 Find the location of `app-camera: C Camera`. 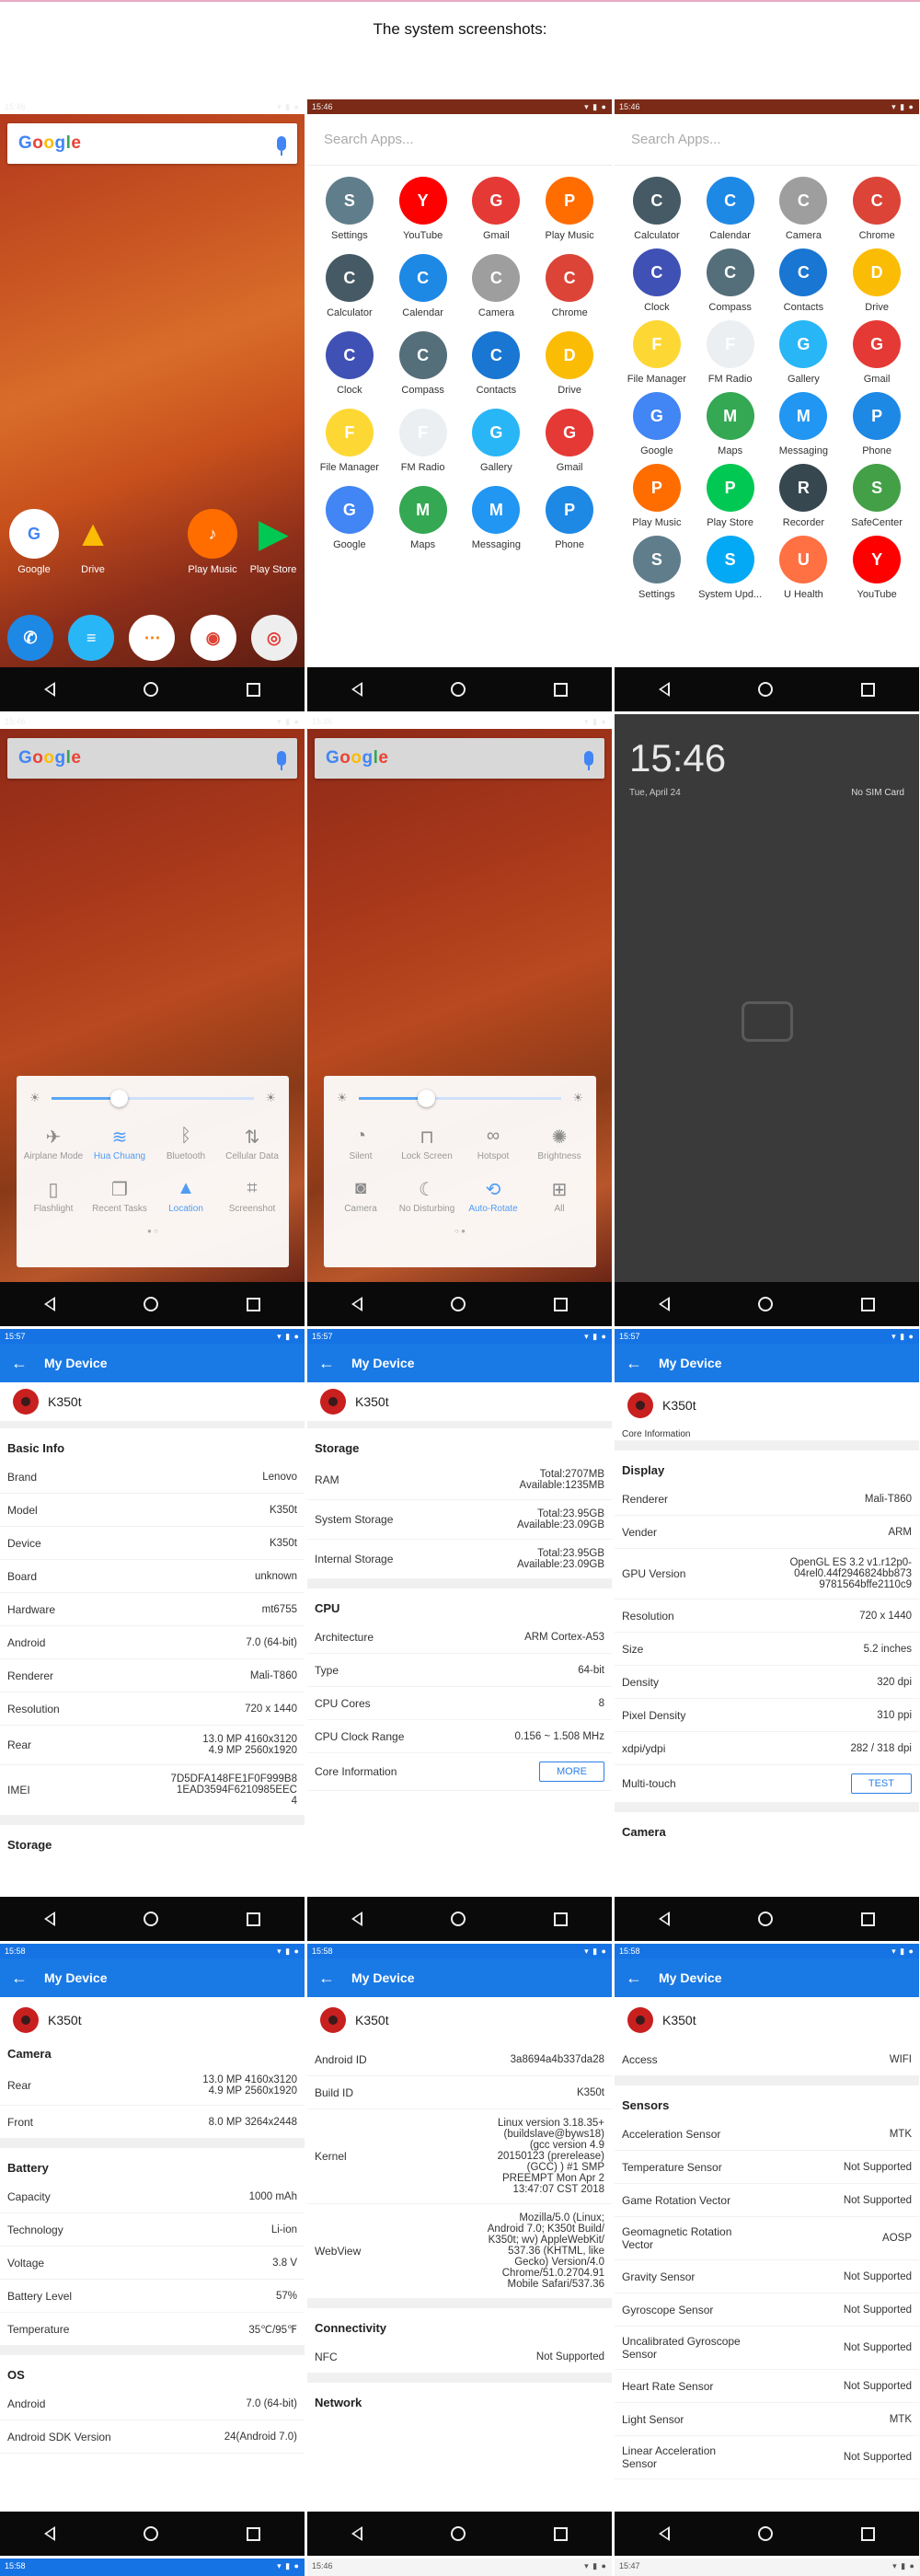

app-camera: C Camera is located at coordinates (497, 286).